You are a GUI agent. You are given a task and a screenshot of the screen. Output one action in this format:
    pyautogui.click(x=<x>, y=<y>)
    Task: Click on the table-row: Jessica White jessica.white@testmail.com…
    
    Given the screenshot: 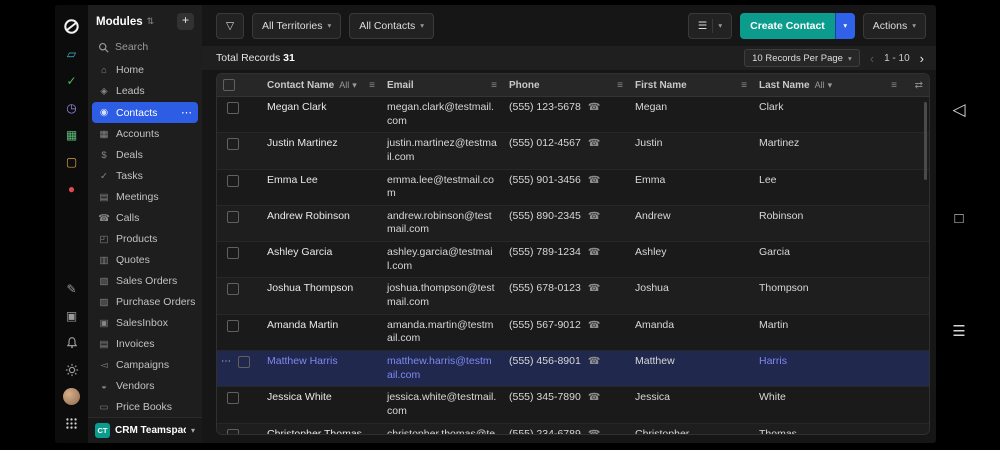 What is the action you would take?
    pyautogui.click(x=573, y=405)
    